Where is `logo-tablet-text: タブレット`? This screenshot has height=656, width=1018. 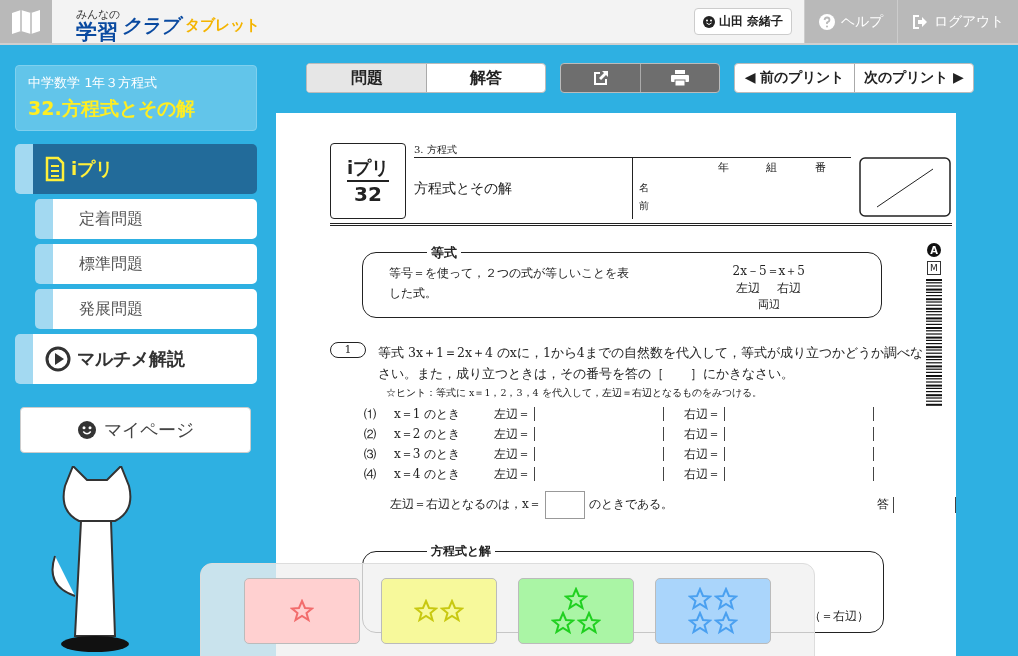
logo-tablet-text: タブレット is located at coordinates (222, 26).